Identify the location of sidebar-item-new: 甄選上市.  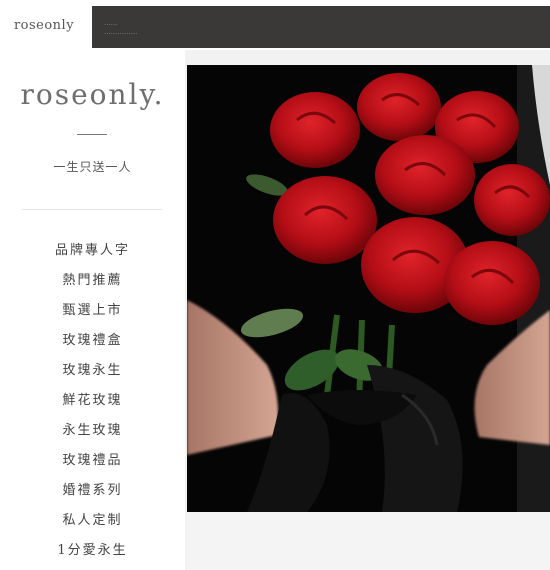
(92, 311).